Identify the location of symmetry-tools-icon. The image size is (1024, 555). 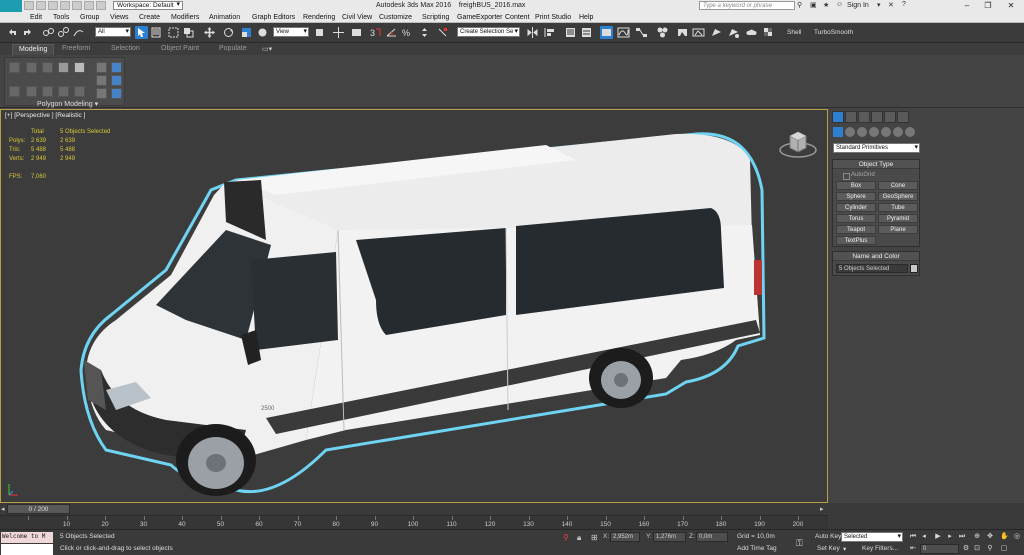
(79, 91).